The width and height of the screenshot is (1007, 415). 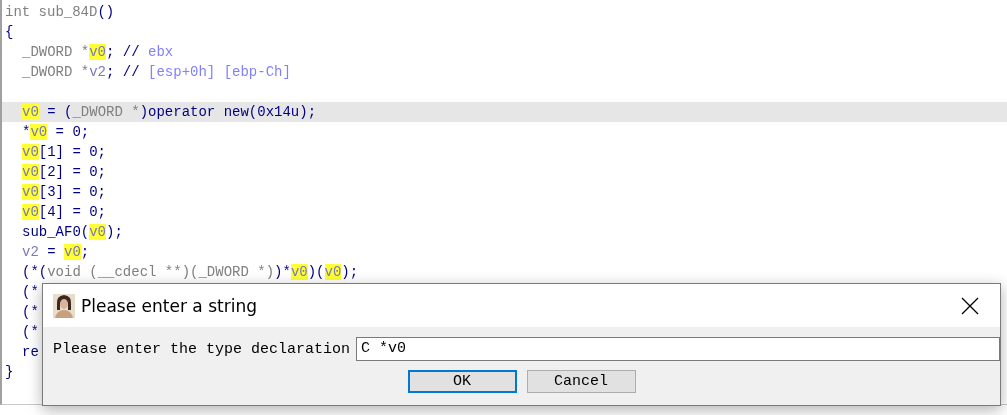 I want to click on code-line: _DWORD *v2; // [esp+0h] [ebp-Ch], so click(x=156, y=72).